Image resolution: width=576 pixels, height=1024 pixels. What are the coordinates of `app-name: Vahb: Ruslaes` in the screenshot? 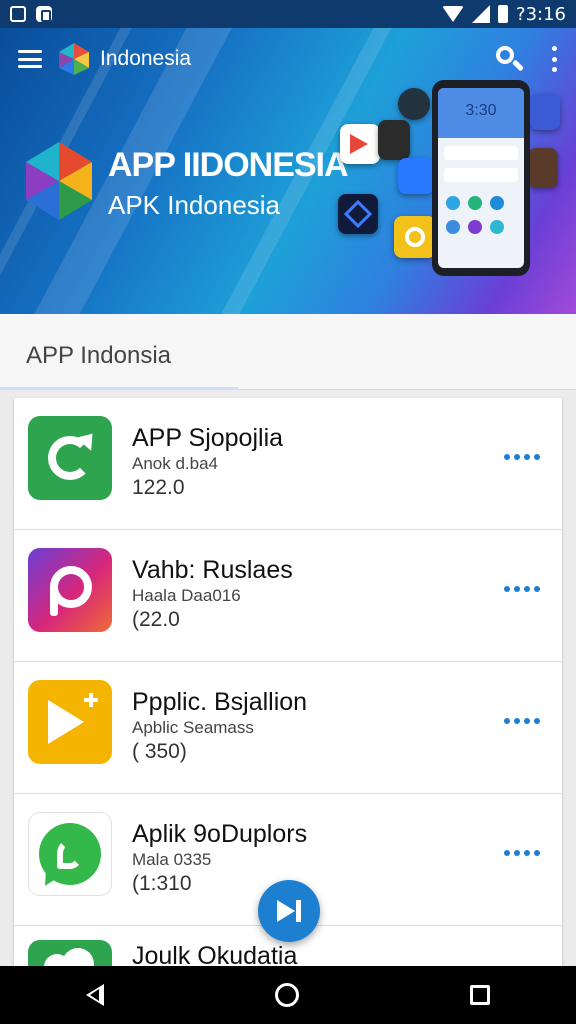 It's located at (212, 570).